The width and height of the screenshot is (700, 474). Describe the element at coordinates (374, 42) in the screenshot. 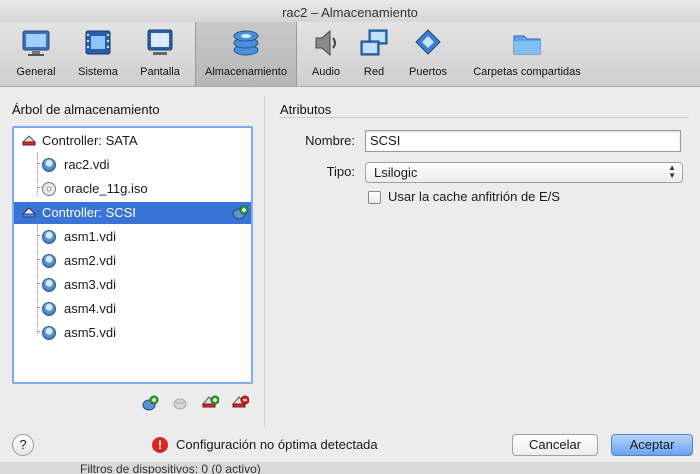

I see `network-icon` at that location.